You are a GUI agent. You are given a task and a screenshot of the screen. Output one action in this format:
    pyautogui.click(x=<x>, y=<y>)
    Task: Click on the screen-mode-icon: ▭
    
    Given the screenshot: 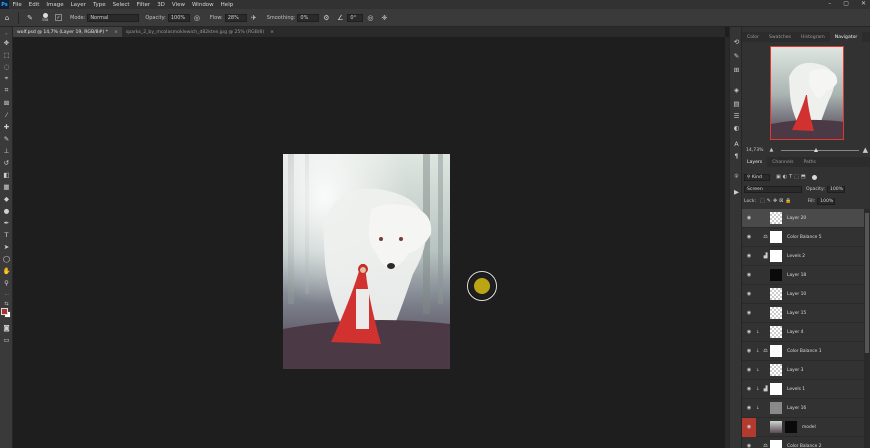 What is the action you would take?
    pyautogui.click(x=6, y=339)
    